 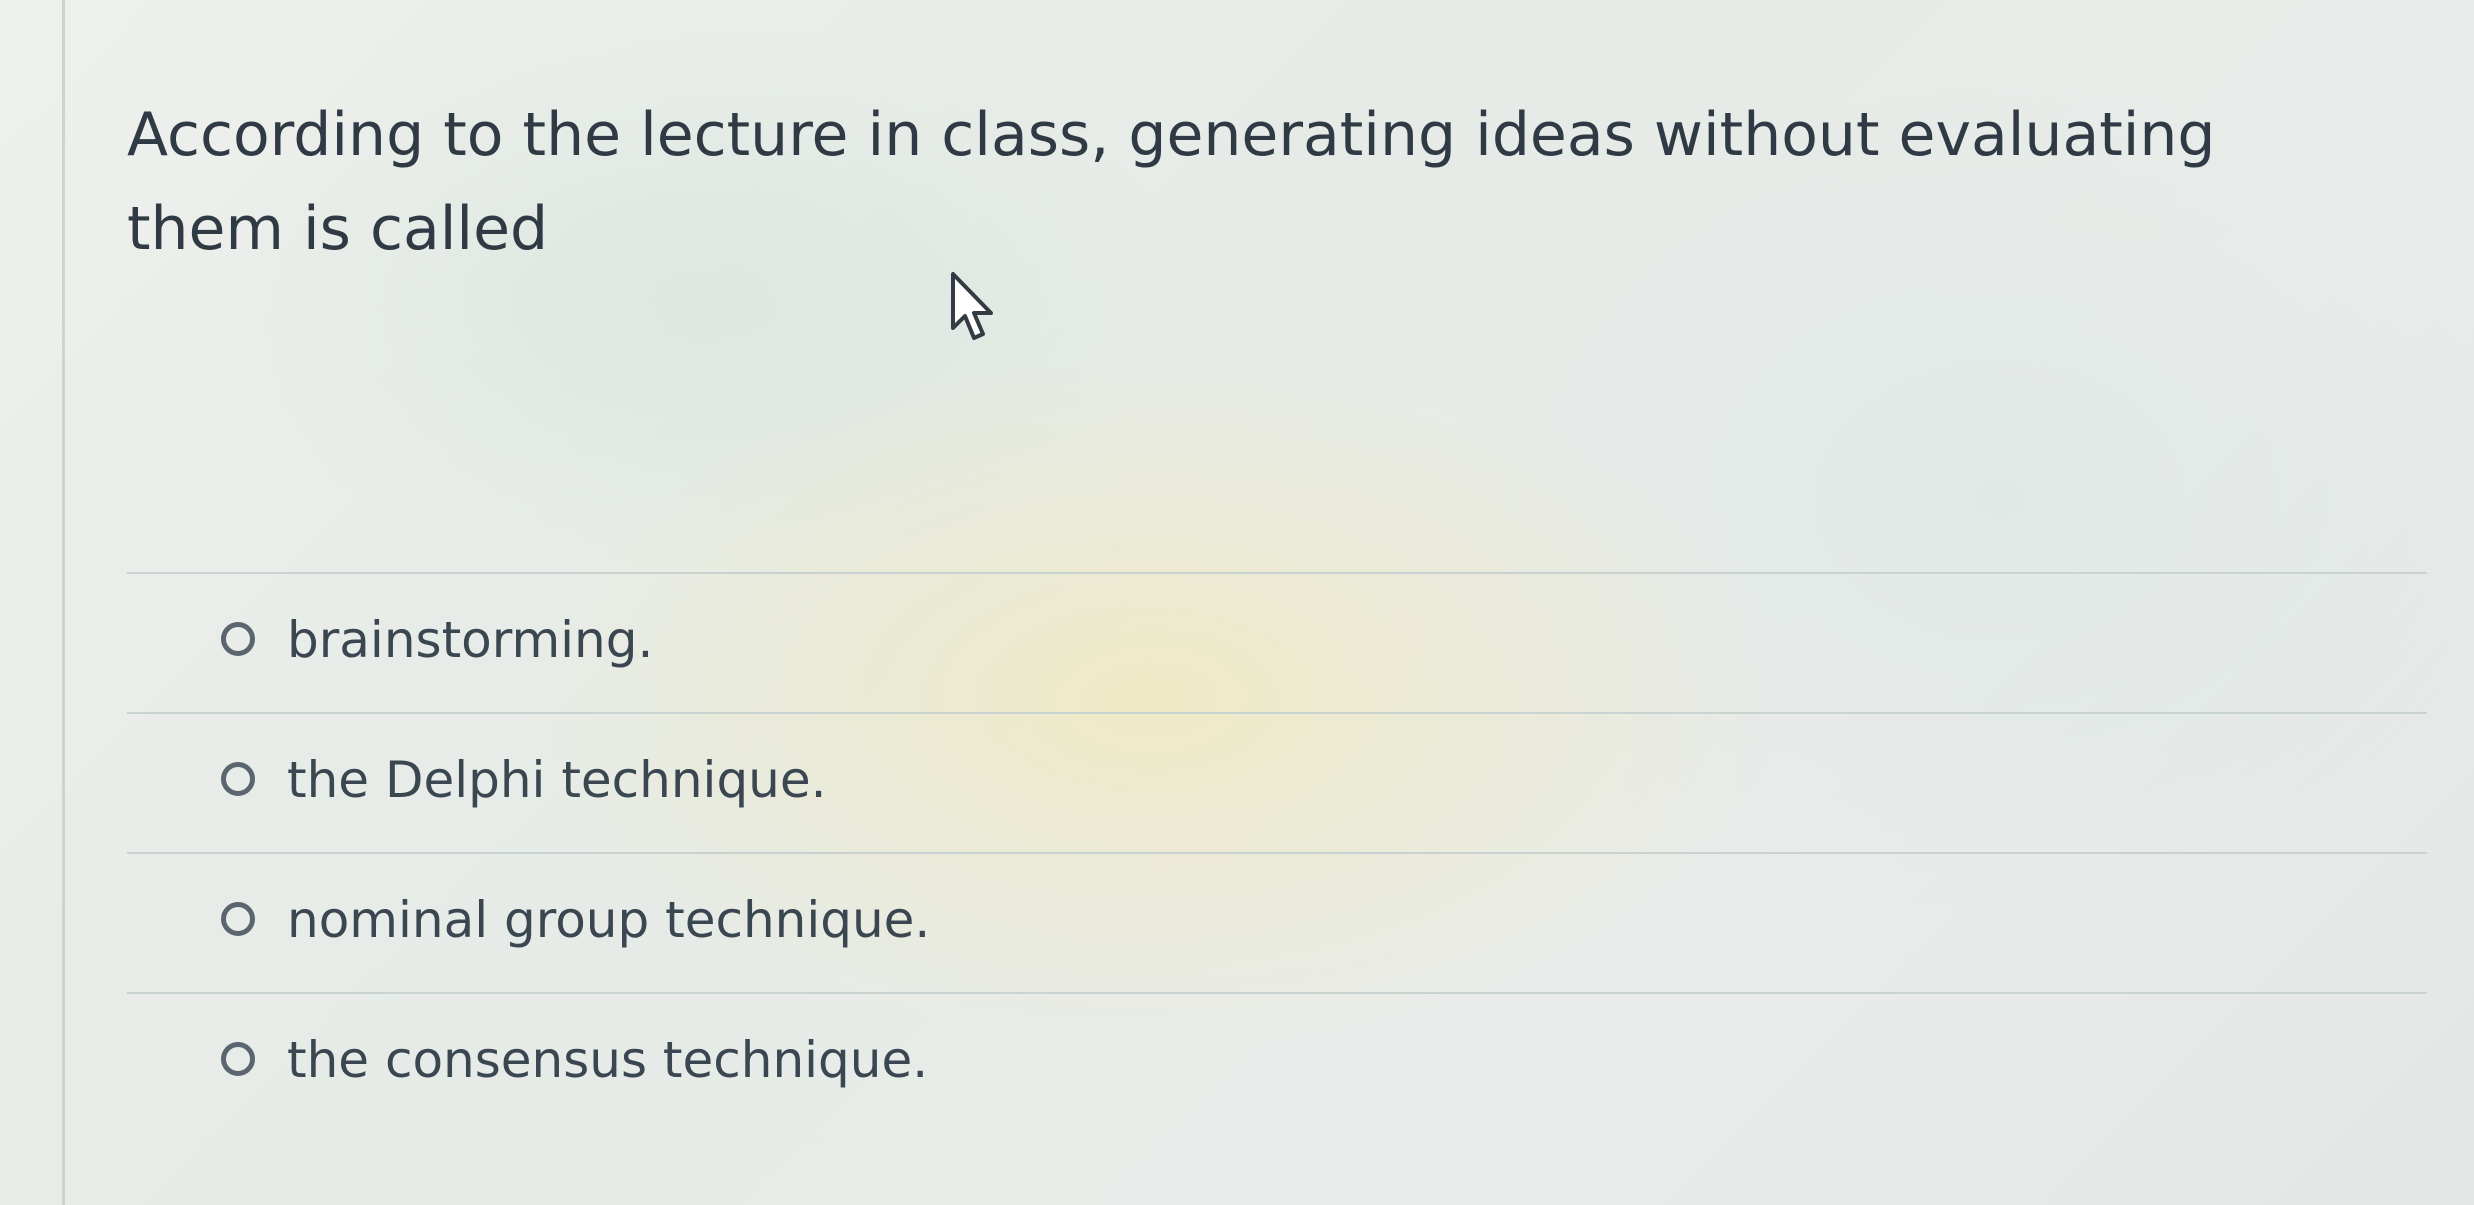 What do you see at coordinates (1277, 1062) in the screenshot?
I see `answer-option-consensus: the consensus technique.` at bounding box center [1277, 1062].